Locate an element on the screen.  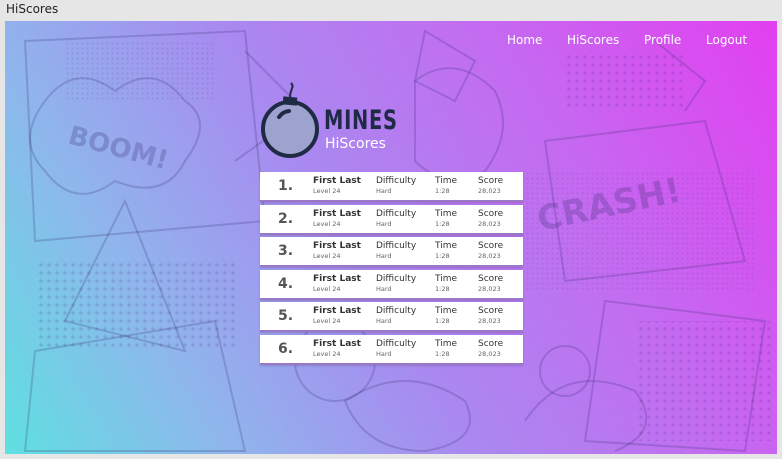
mines-logo: MINES HiScores is located at coordinates (331, 121).